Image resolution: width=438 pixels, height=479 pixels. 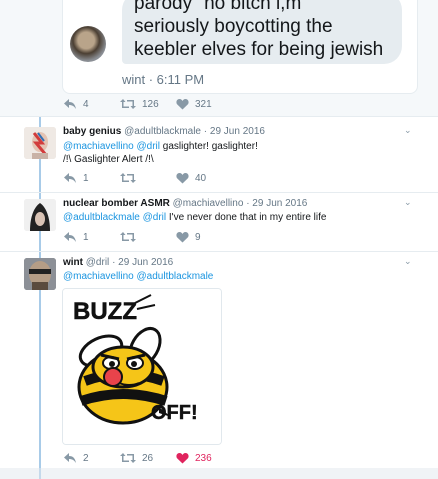 I want to click on bubble-line-1: parody "no bitch i,m, so click(x=218, y=7).